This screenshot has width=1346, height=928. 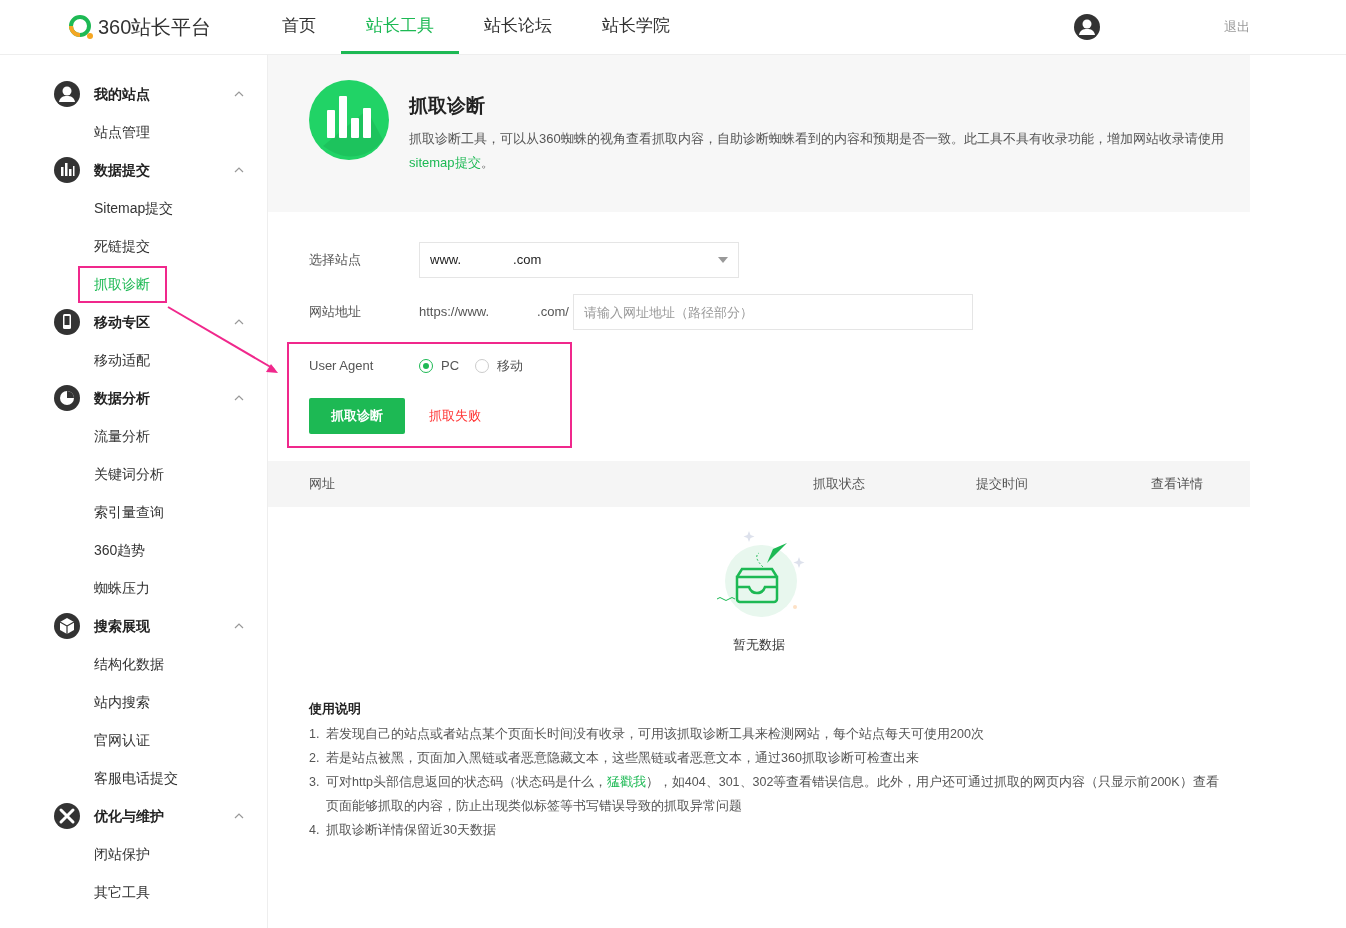 What do you see at coordinates (655, 734) in the screenshot?
I see `instruction-text: 若发现自己的站点或者站点某个页面长时间没有收录，可用该抓取诊断工具来检测网站，每个站点每天可使用200次` at bounding box center [655, 734].